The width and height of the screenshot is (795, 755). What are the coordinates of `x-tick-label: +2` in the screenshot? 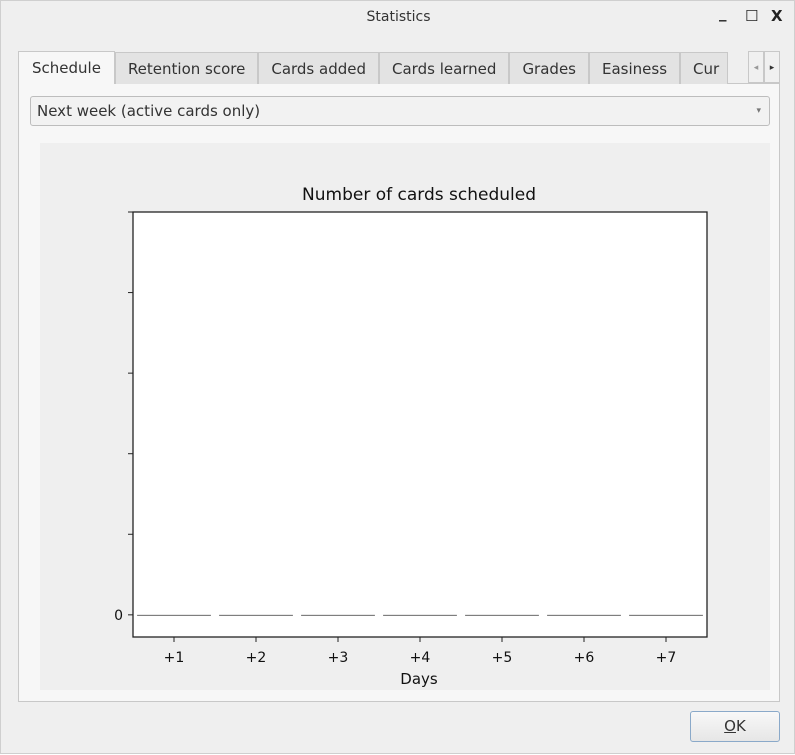 It's located at (256, 658).